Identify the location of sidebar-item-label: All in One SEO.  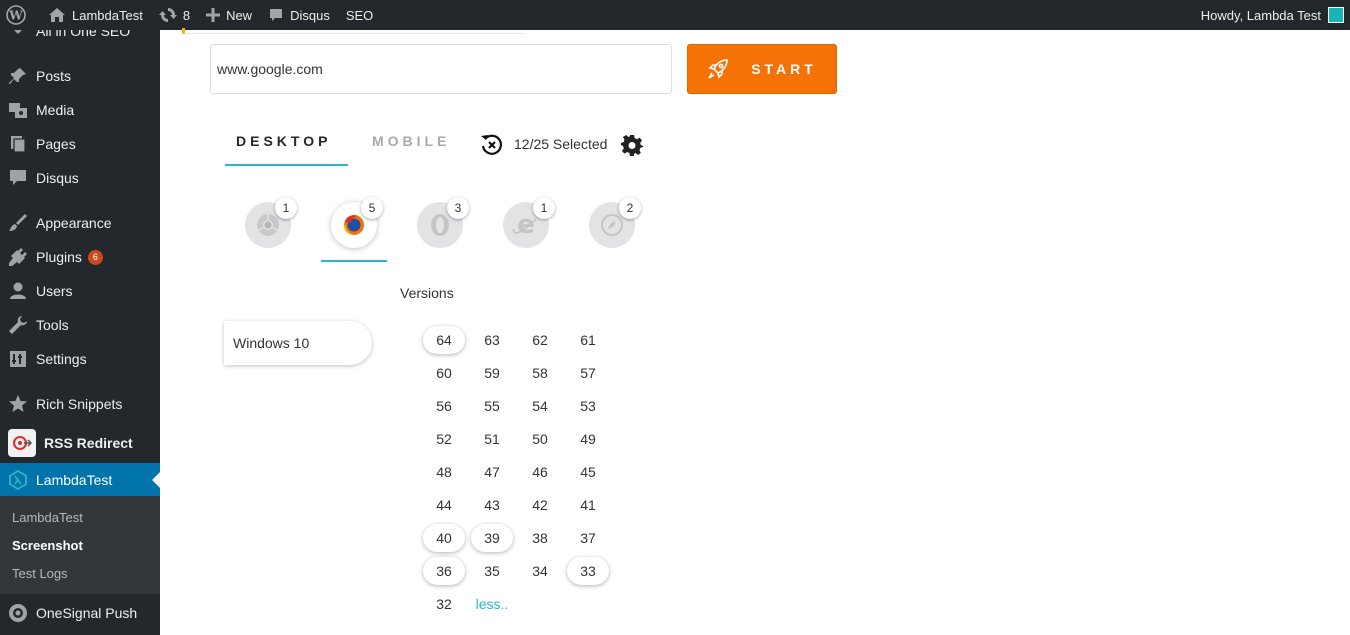
(83, 34).